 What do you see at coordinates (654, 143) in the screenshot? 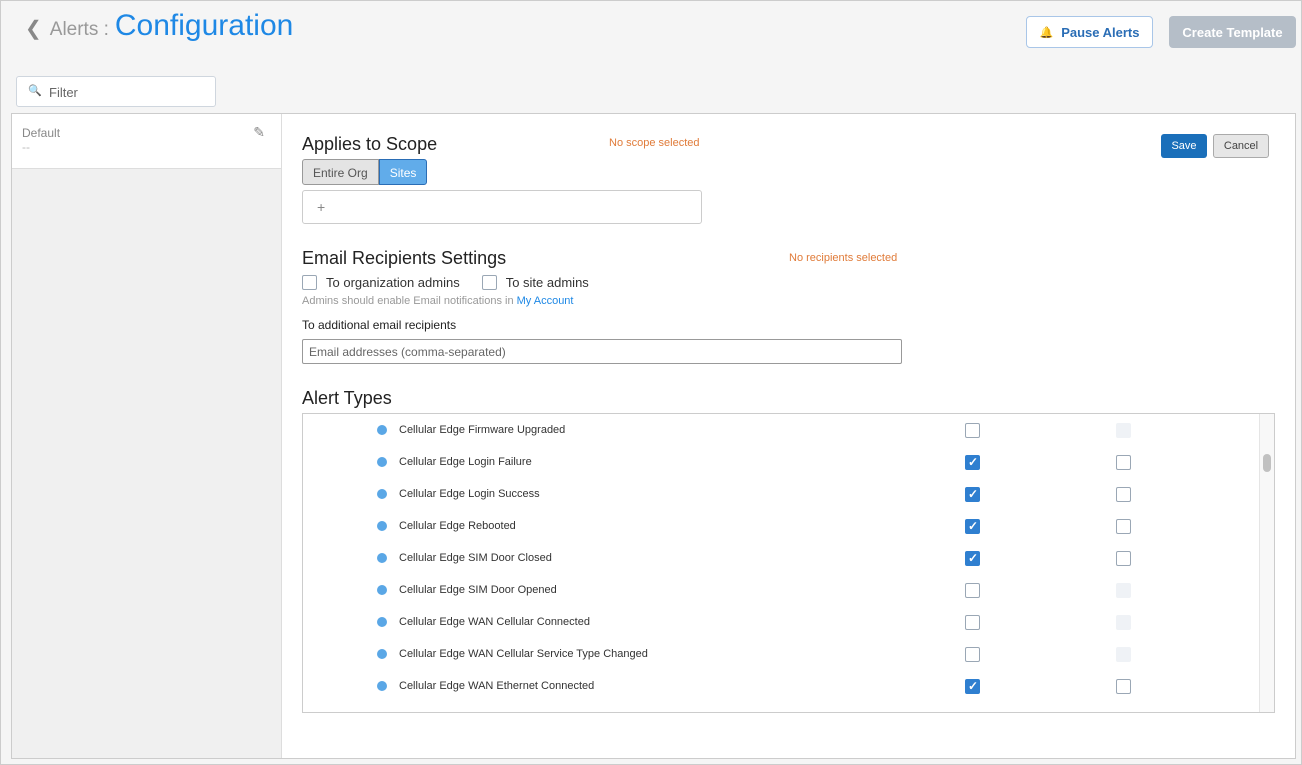
I see `scope-warning: No scope selected` at bounding box center [654, 143].